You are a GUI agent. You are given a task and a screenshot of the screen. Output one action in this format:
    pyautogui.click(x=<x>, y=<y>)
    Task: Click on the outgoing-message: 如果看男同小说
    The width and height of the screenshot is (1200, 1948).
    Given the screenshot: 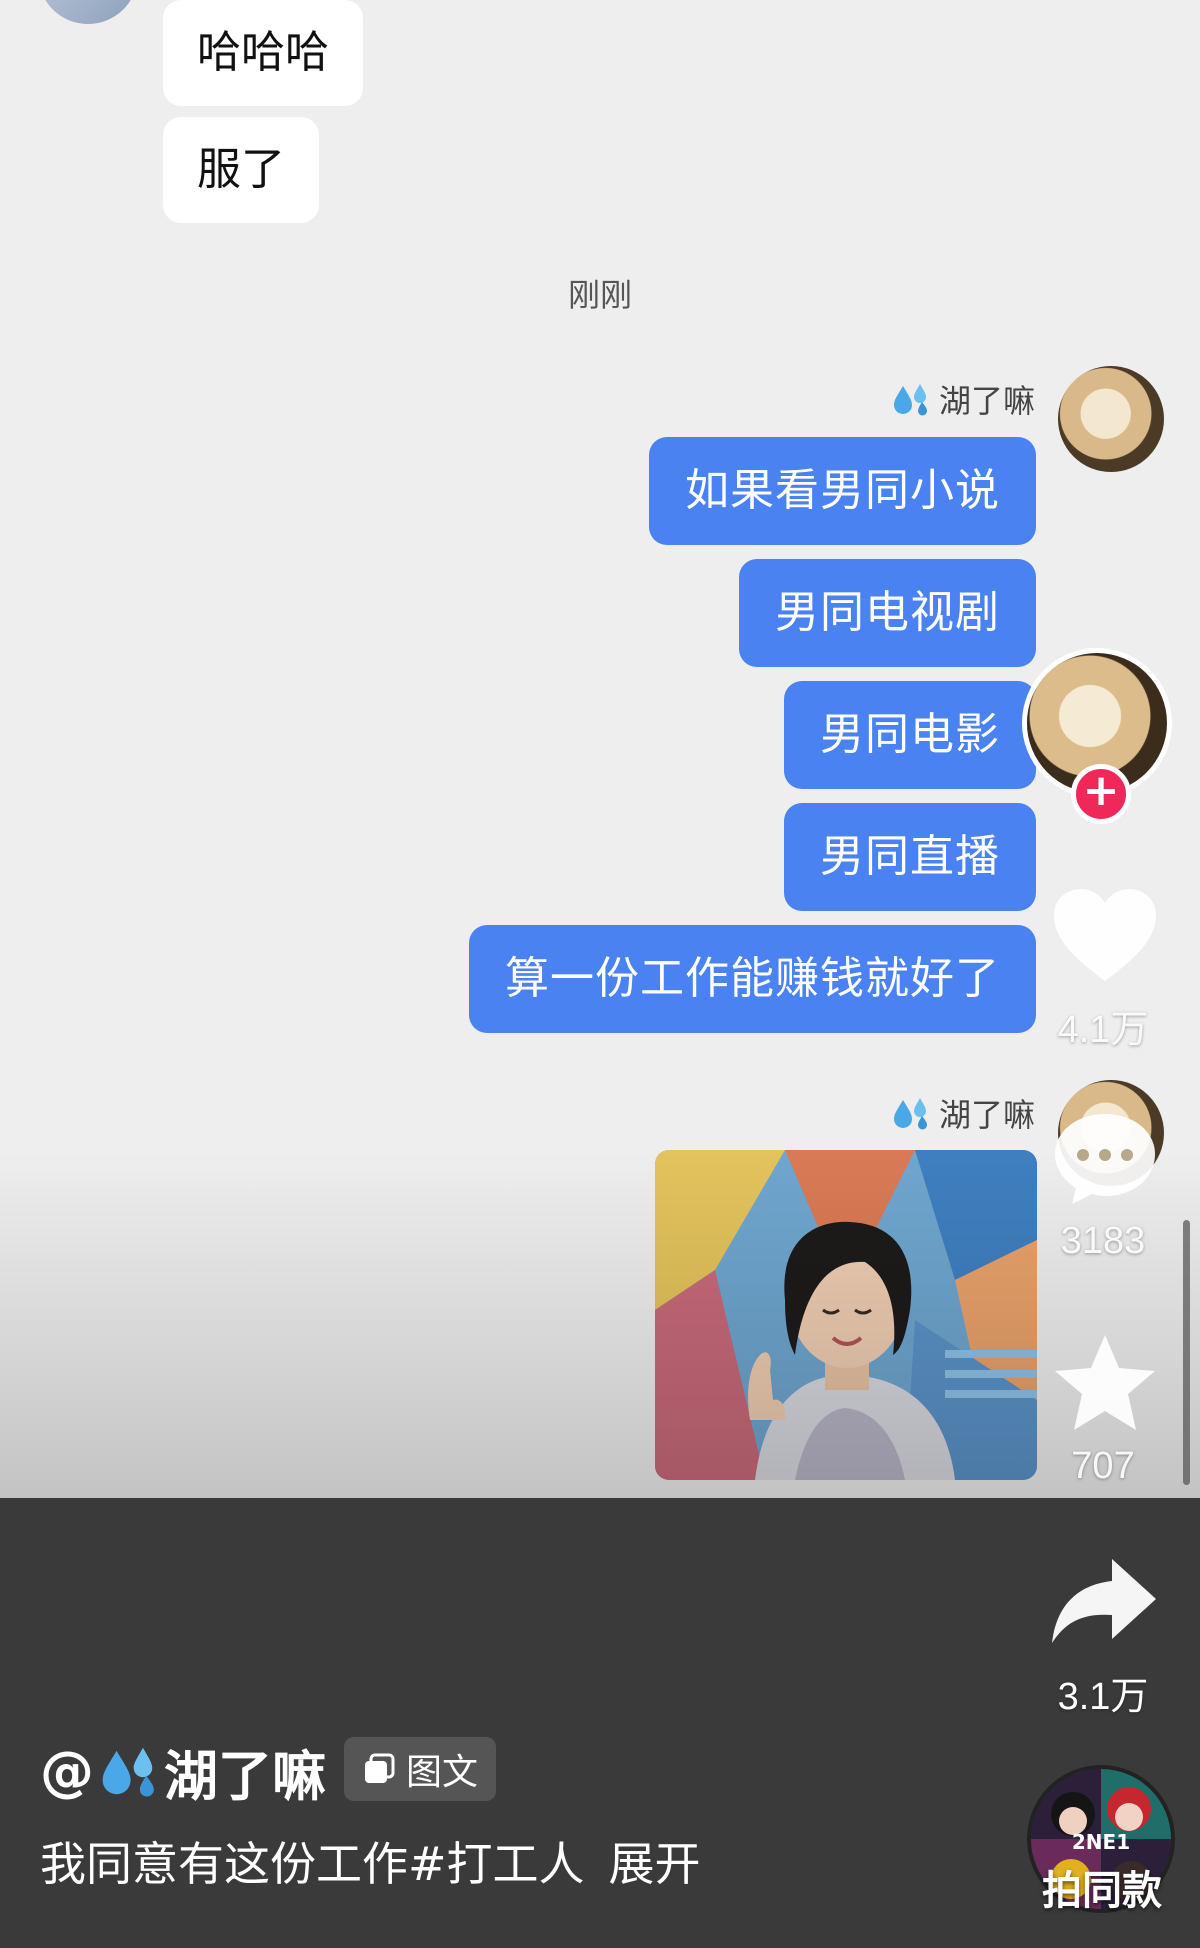 What is the action you would take?
    pyautogui.click(x=842, y=491)
    